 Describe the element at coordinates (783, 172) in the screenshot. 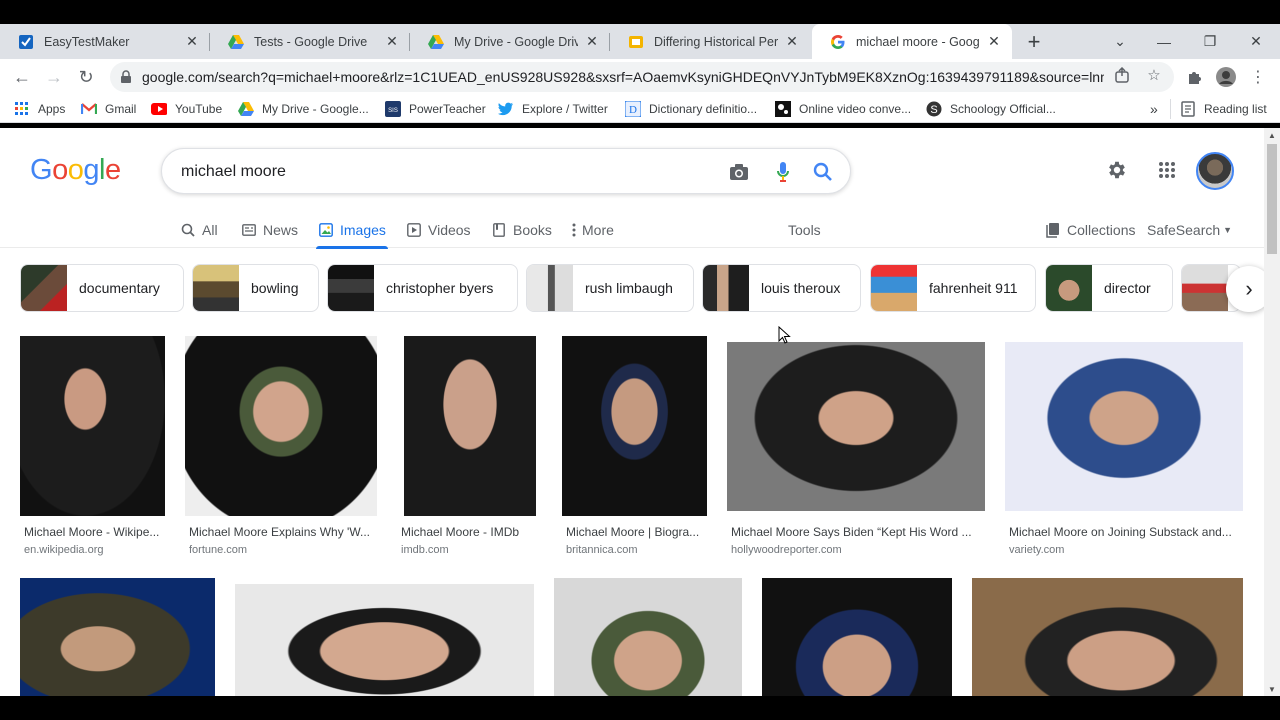

I see `microphone-icon` at that location.